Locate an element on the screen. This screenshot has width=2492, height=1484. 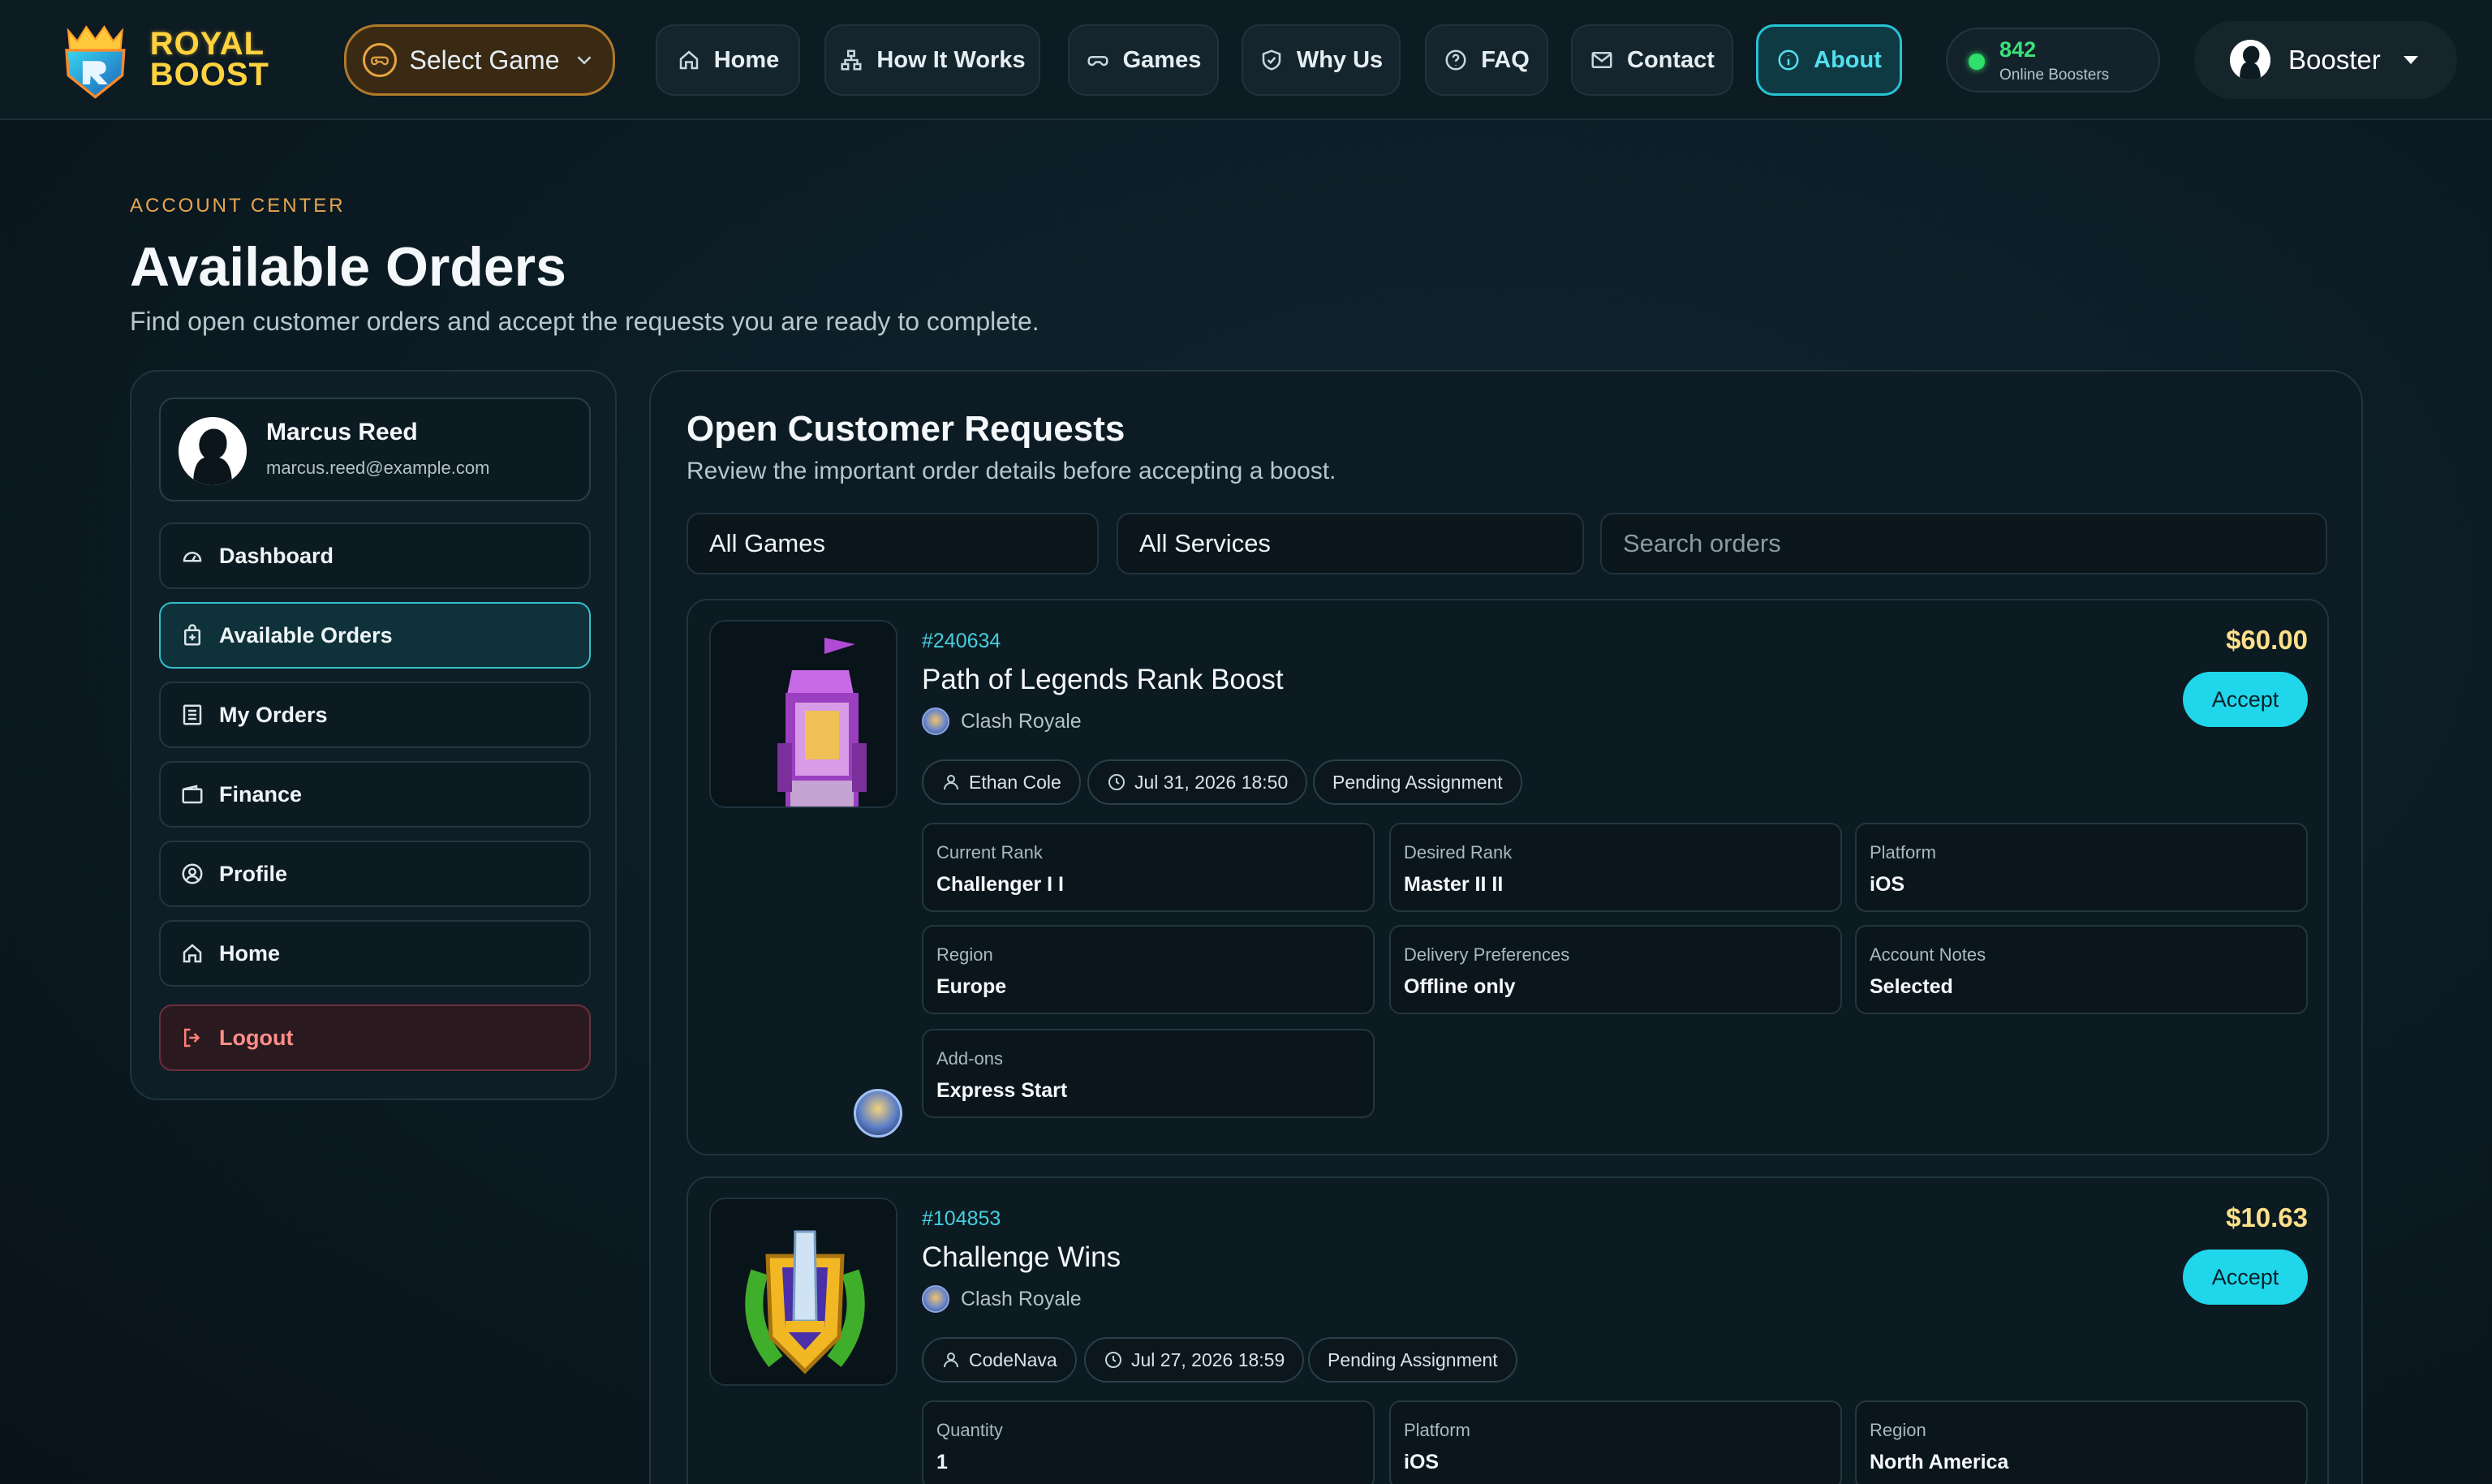
mail-icon is located at coordinates (1601, 60).